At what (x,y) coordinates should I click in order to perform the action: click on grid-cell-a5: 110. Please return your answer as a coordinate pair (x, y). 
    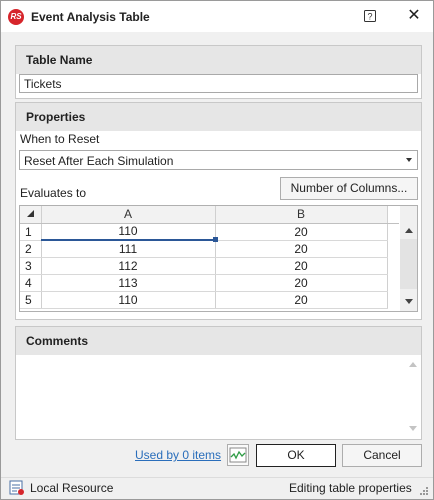
    Looking at the image, I should click on (128, 300).